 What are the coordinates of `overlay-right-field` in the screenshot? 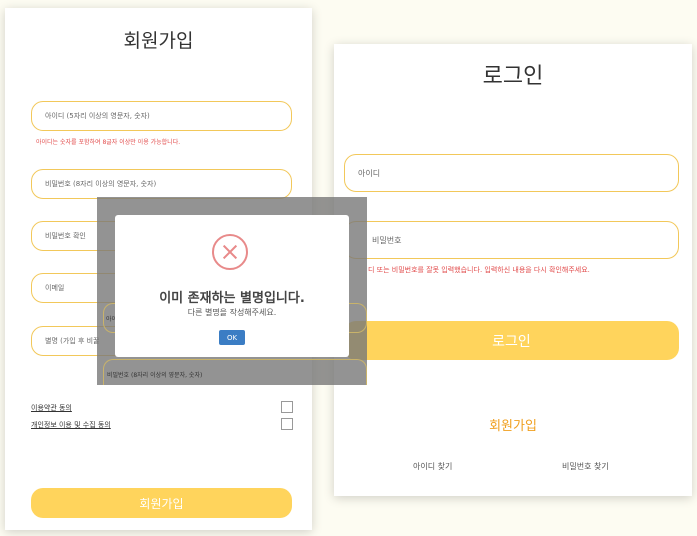 It's located at (358, 318).